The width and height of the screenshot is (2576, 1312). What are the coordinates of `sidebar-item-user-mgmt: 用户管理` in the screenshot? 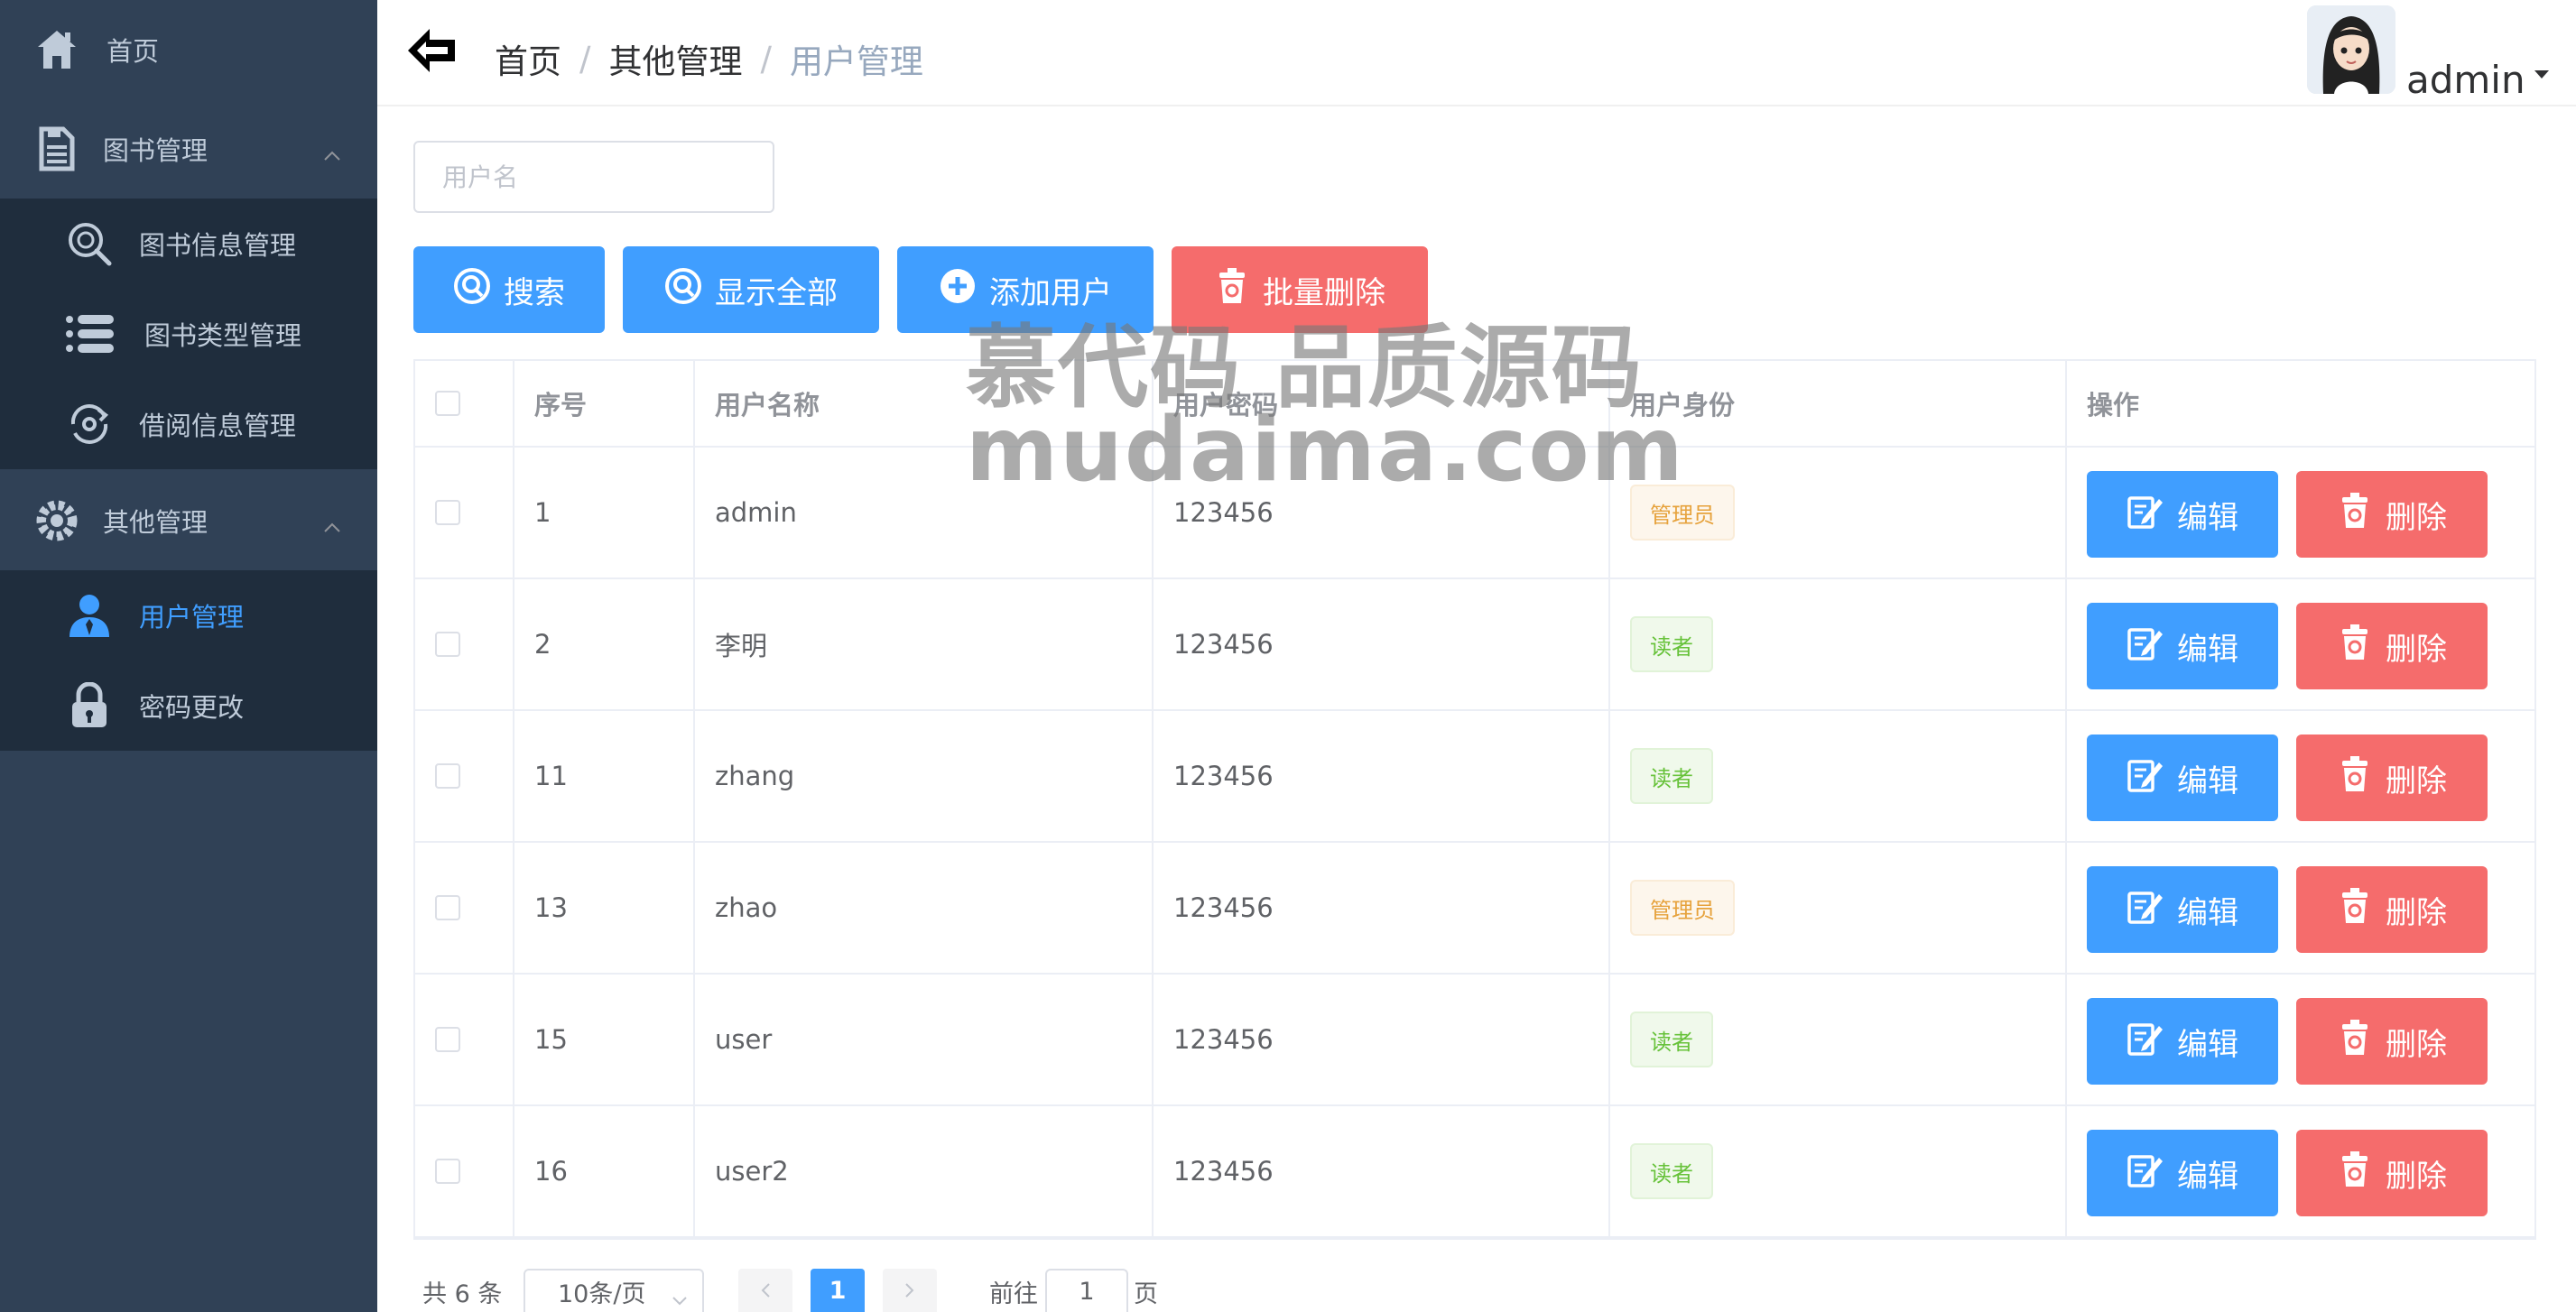 It's located at (188, 615).